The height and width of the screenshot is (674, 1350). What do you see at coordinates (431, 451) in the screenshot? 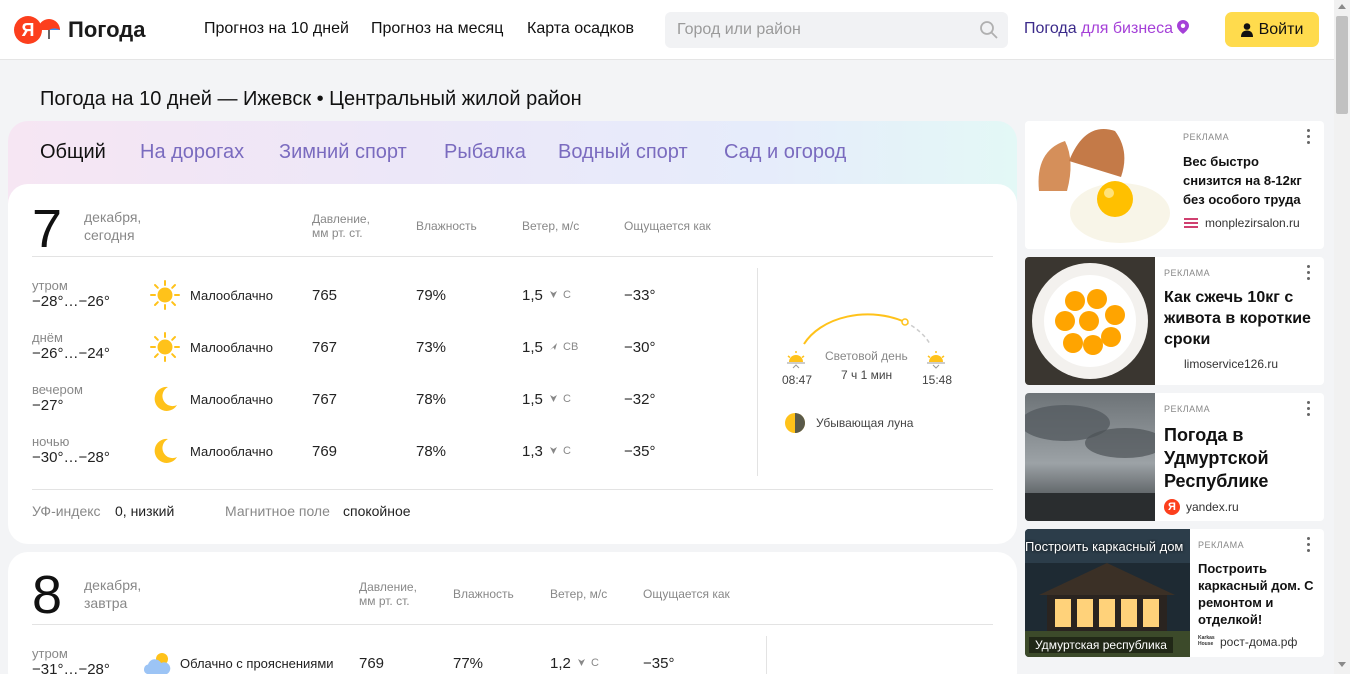
I see `humidity-value: 78%` at bounding box center [431, 451].